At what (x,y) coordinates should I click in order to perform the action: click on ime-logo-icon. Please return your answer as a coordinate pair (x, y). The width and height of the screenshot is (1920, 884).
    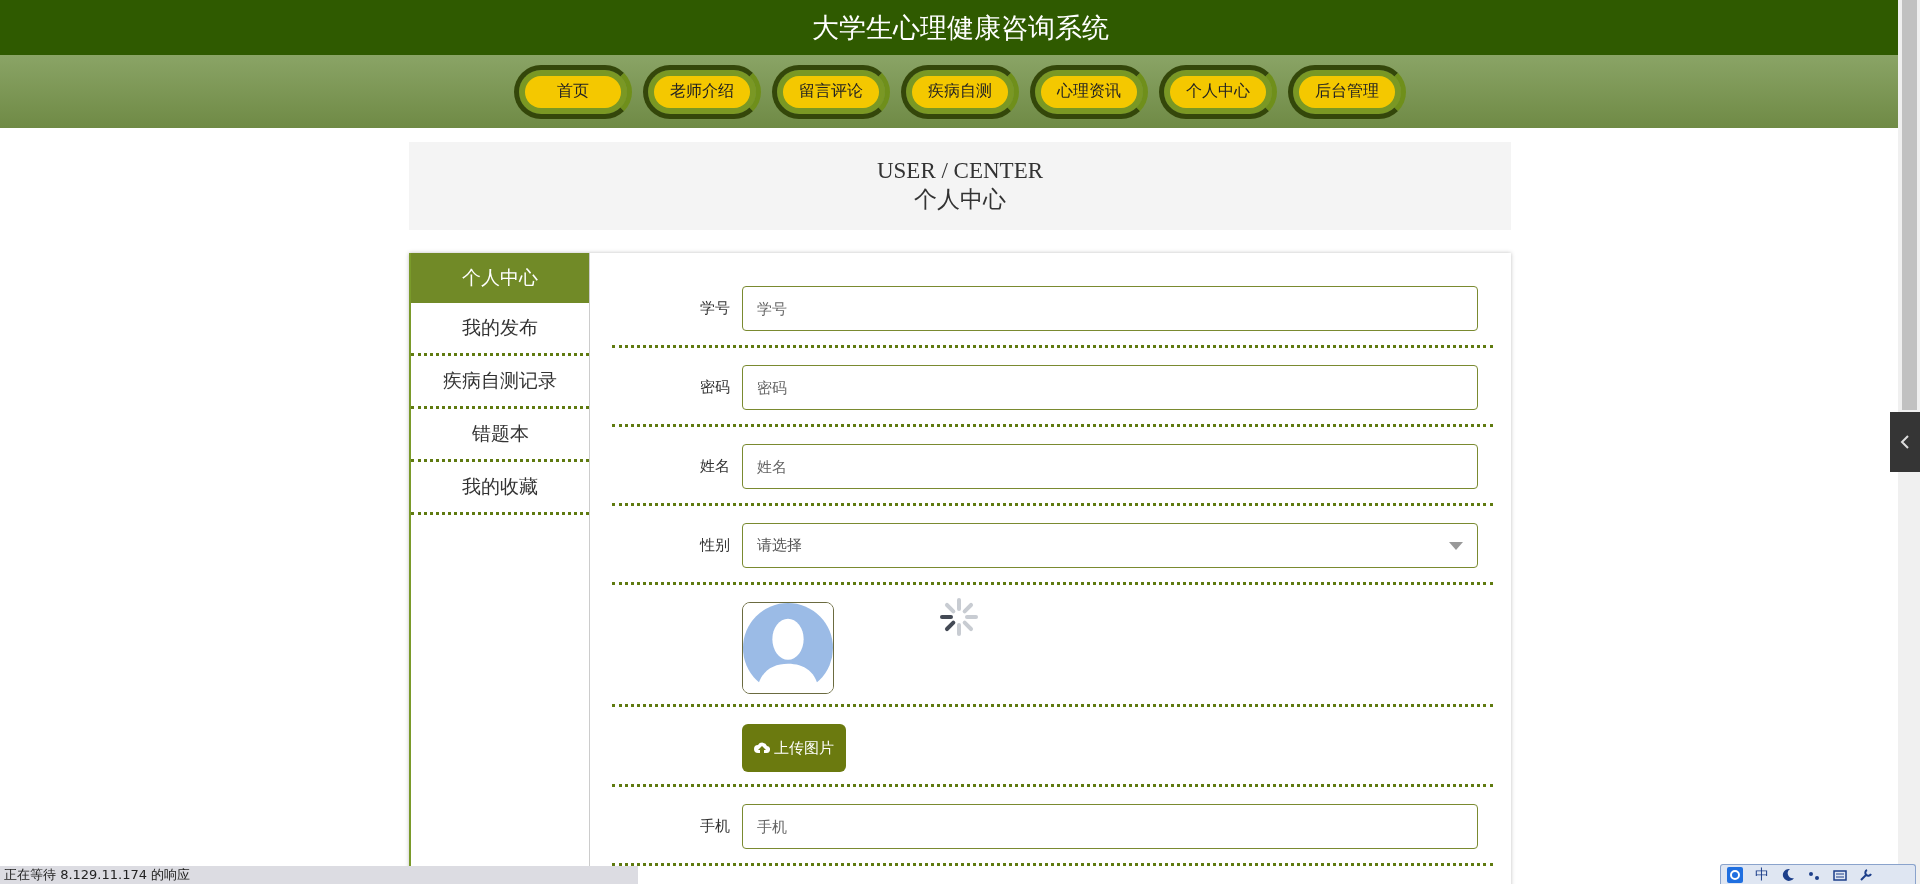
    Looking at the image, I should click on (1735, 874).